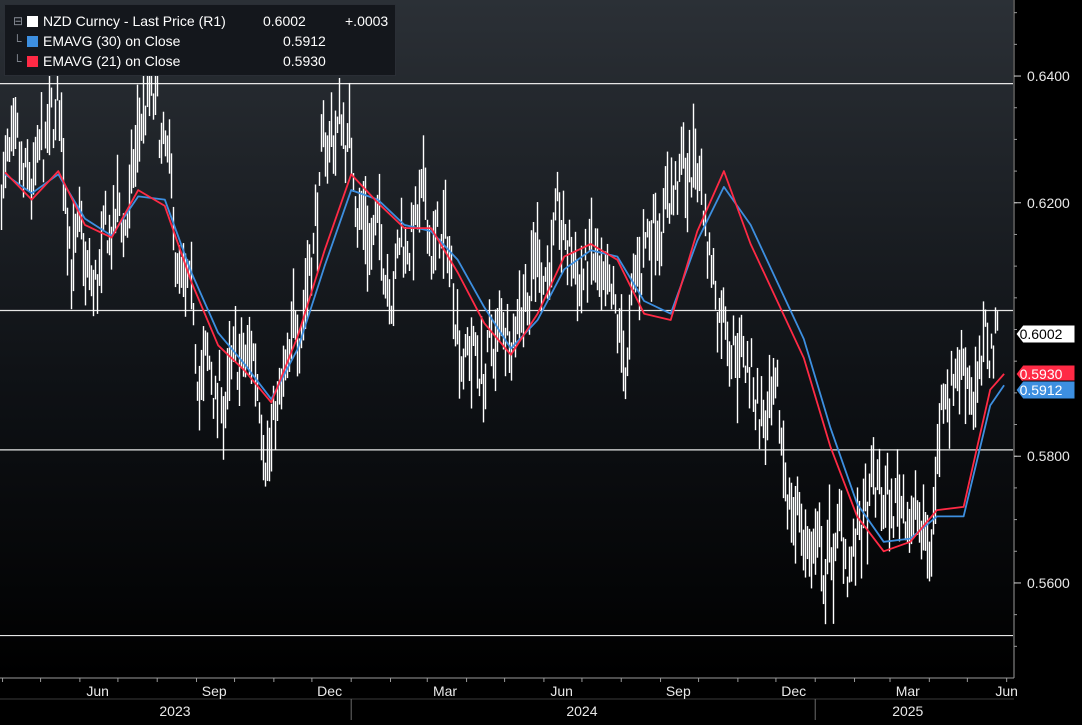 Image resolution: width=1082 pixels, height=725 pixels. What do you see at coordinates (907, 711) in the screenshot?
I see `x-year-label: 2025` at bounding box center [907, 711].